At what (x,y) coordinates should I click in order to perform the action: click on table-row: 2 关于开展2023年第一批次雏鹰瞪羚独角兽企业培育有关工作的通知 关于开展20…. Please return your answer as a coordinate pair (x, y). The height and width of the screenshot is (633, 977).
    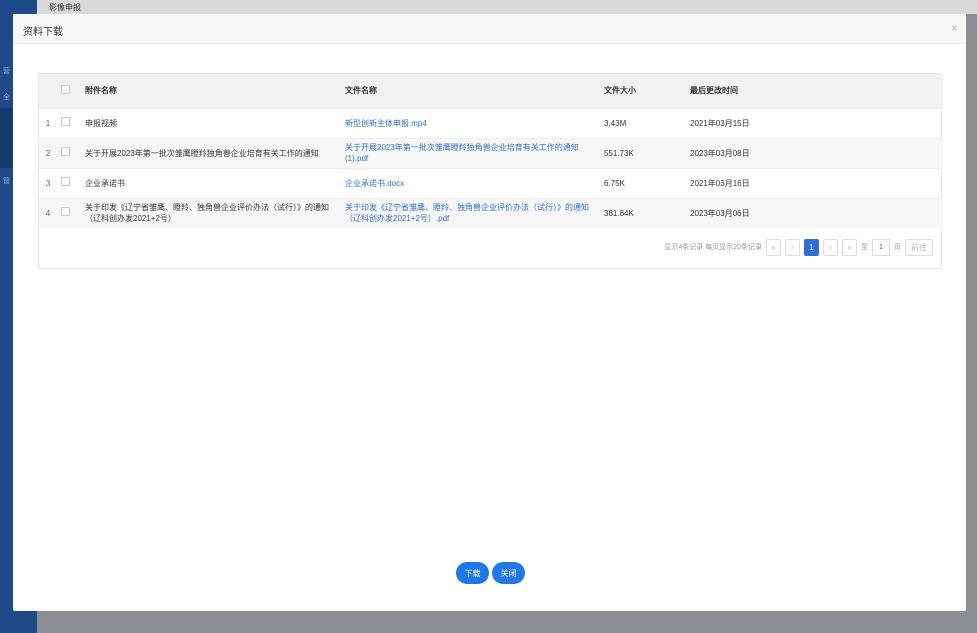
    Looking at the image, I should click on (491, 153).